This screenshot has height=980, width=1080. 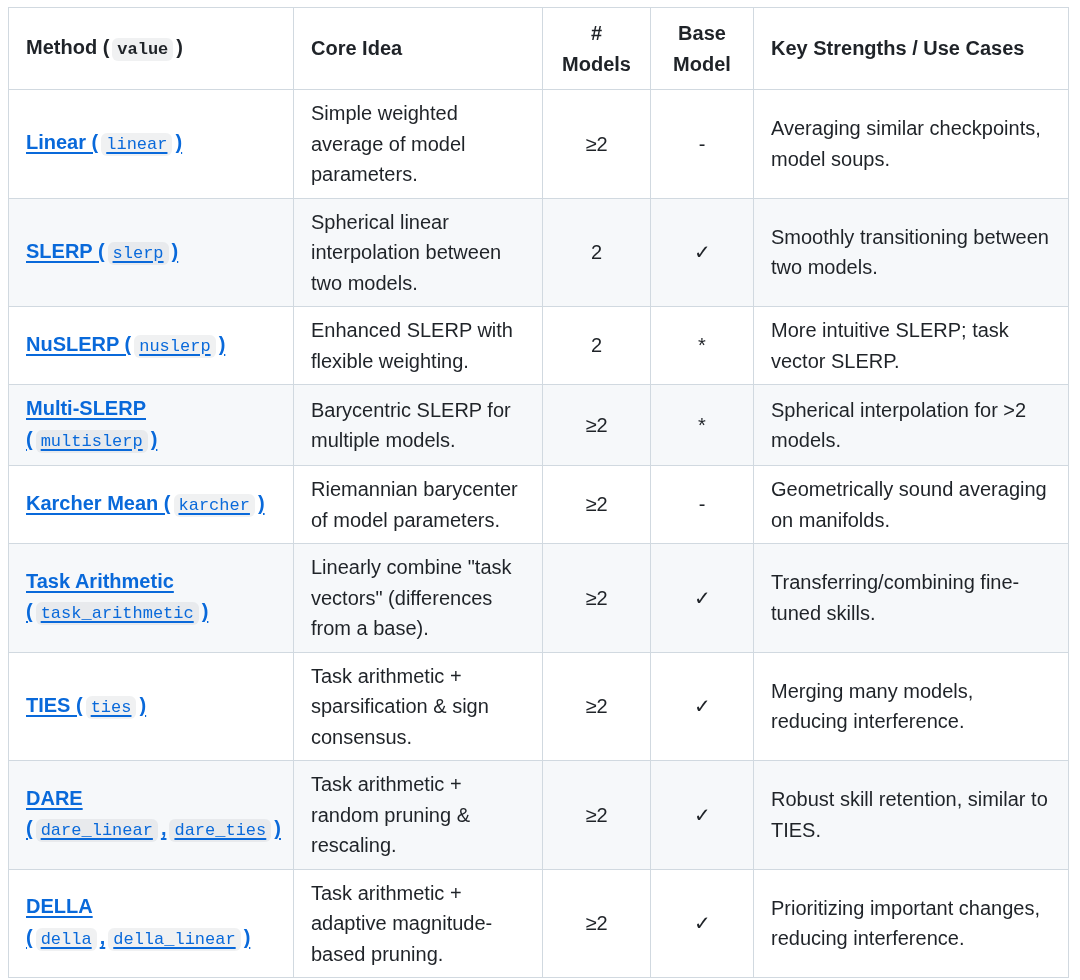 I want to click on column-header: Method ( value ), so click(x=151, y=48).